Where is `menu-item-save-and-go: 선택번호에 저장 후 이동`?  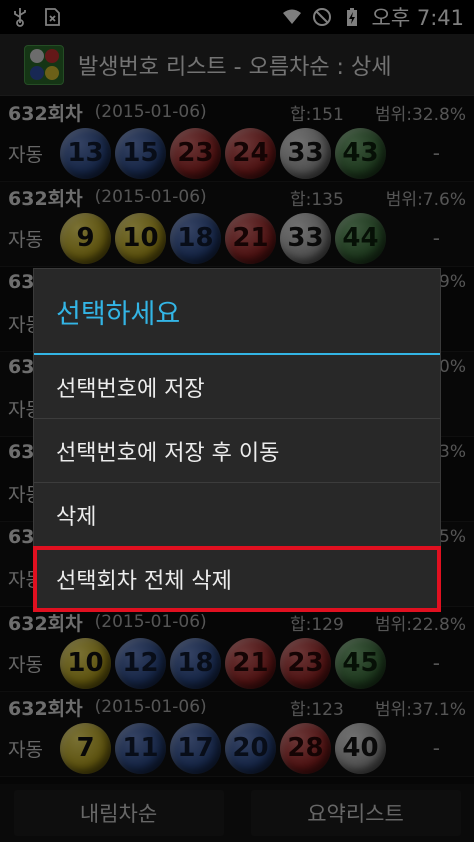 menu-item-save-and-go: 선택번호에 저장 후 이동 is located at coordinates (237, 451).